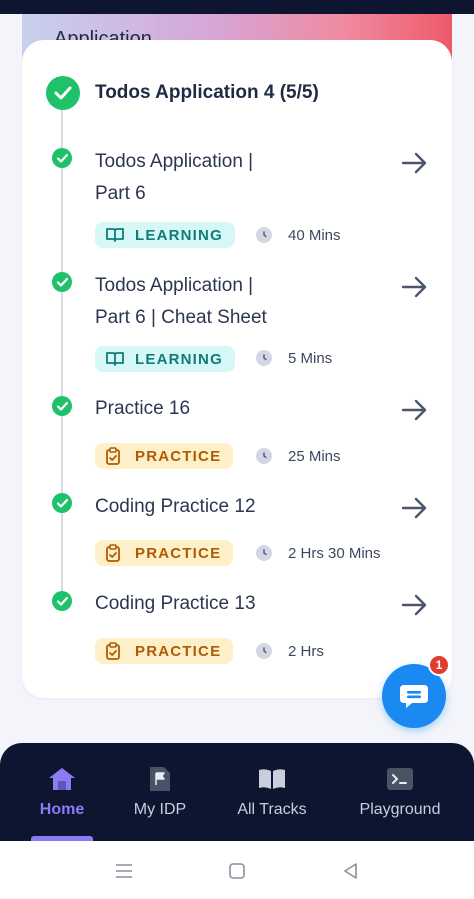 The height and width of the screenshot is (899, 474). Describe the element at coordinates (314, 456) in the screenshot. I see `item-duration: 25 Mins` at that location.